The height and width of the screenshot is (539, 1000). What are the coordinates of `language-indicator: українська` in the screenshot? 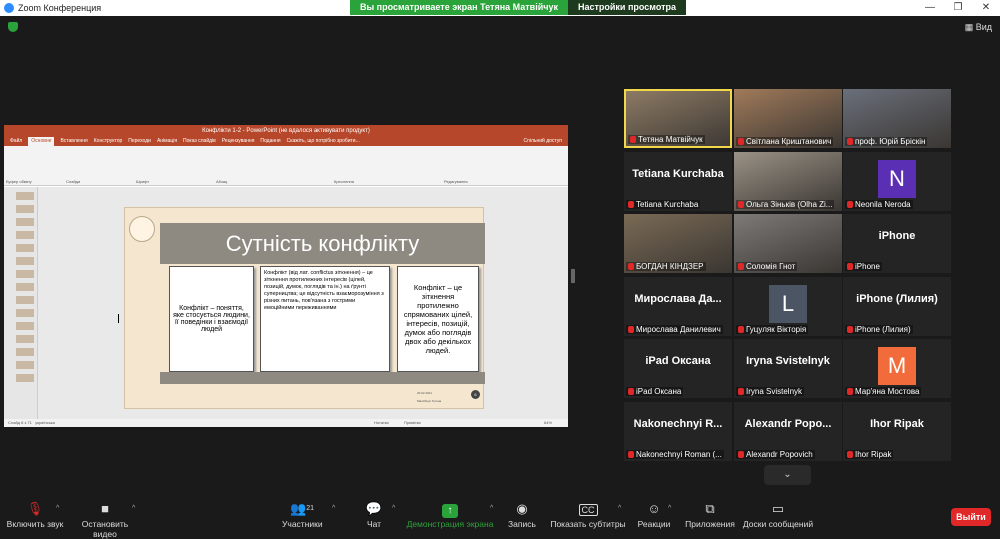 It's located at (45, 422).